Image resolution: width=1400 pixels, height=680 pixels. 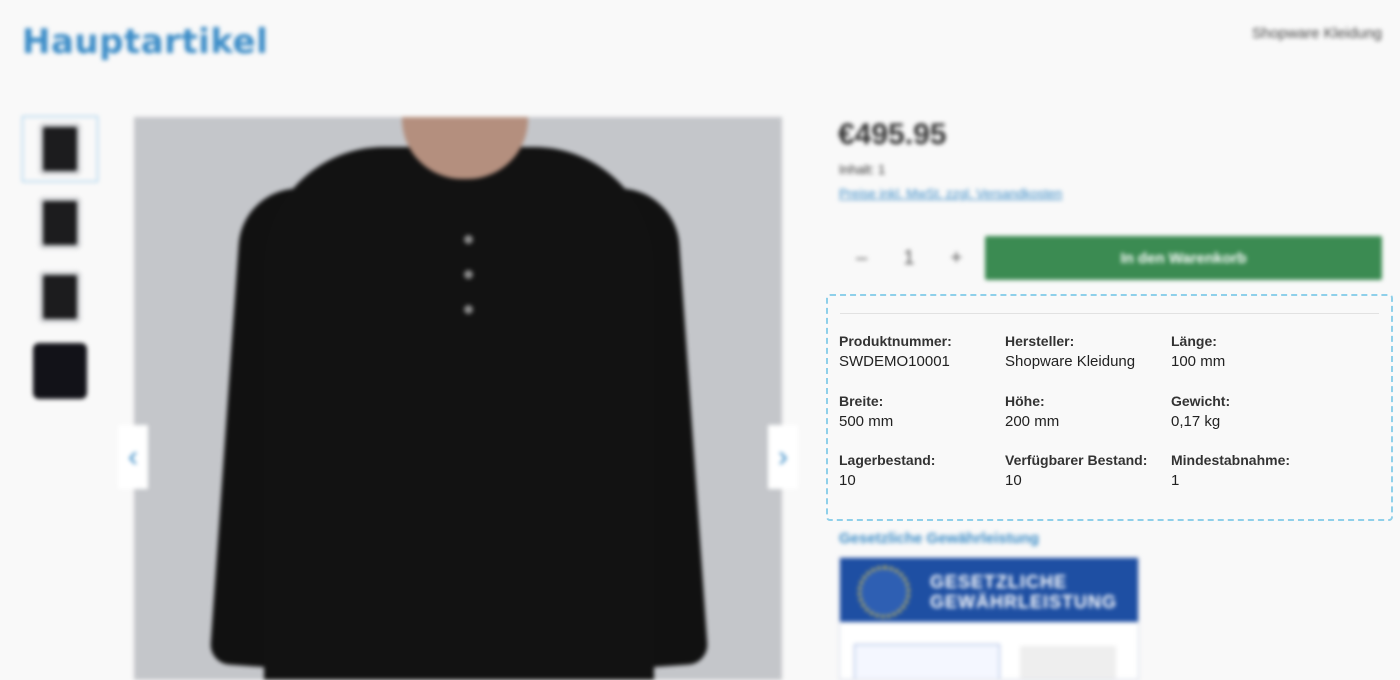 I want to click on page-title: Hauptartikel, so click(x=145, y=42).